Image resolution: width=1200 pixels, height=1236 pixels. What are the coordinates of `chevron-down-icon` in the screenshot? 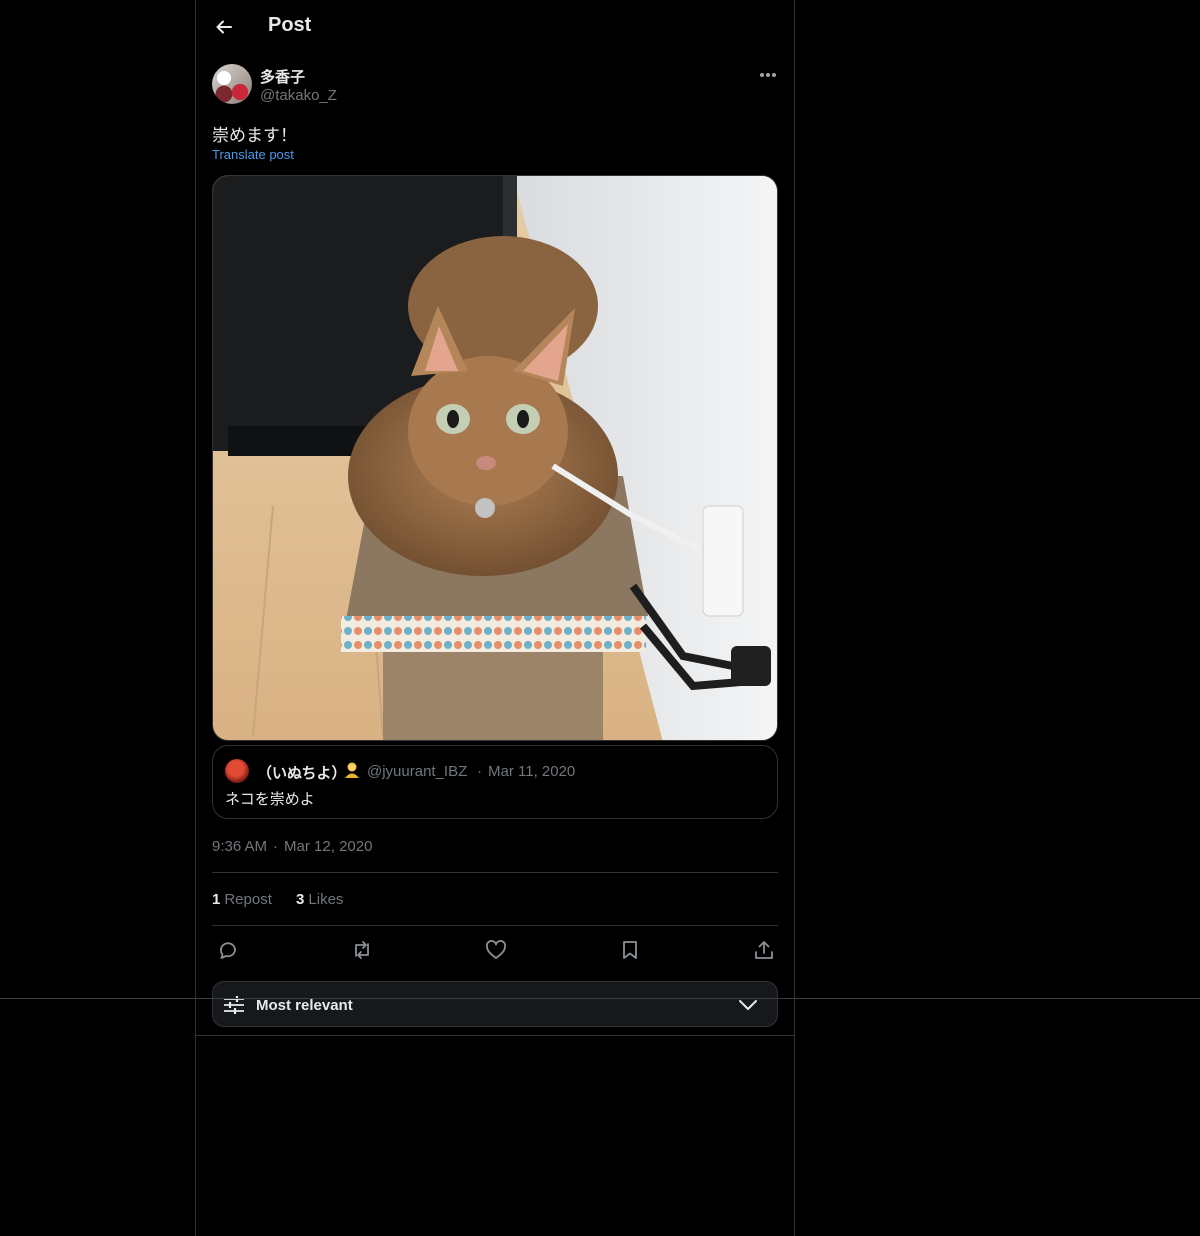 It's located at (748, 1005).